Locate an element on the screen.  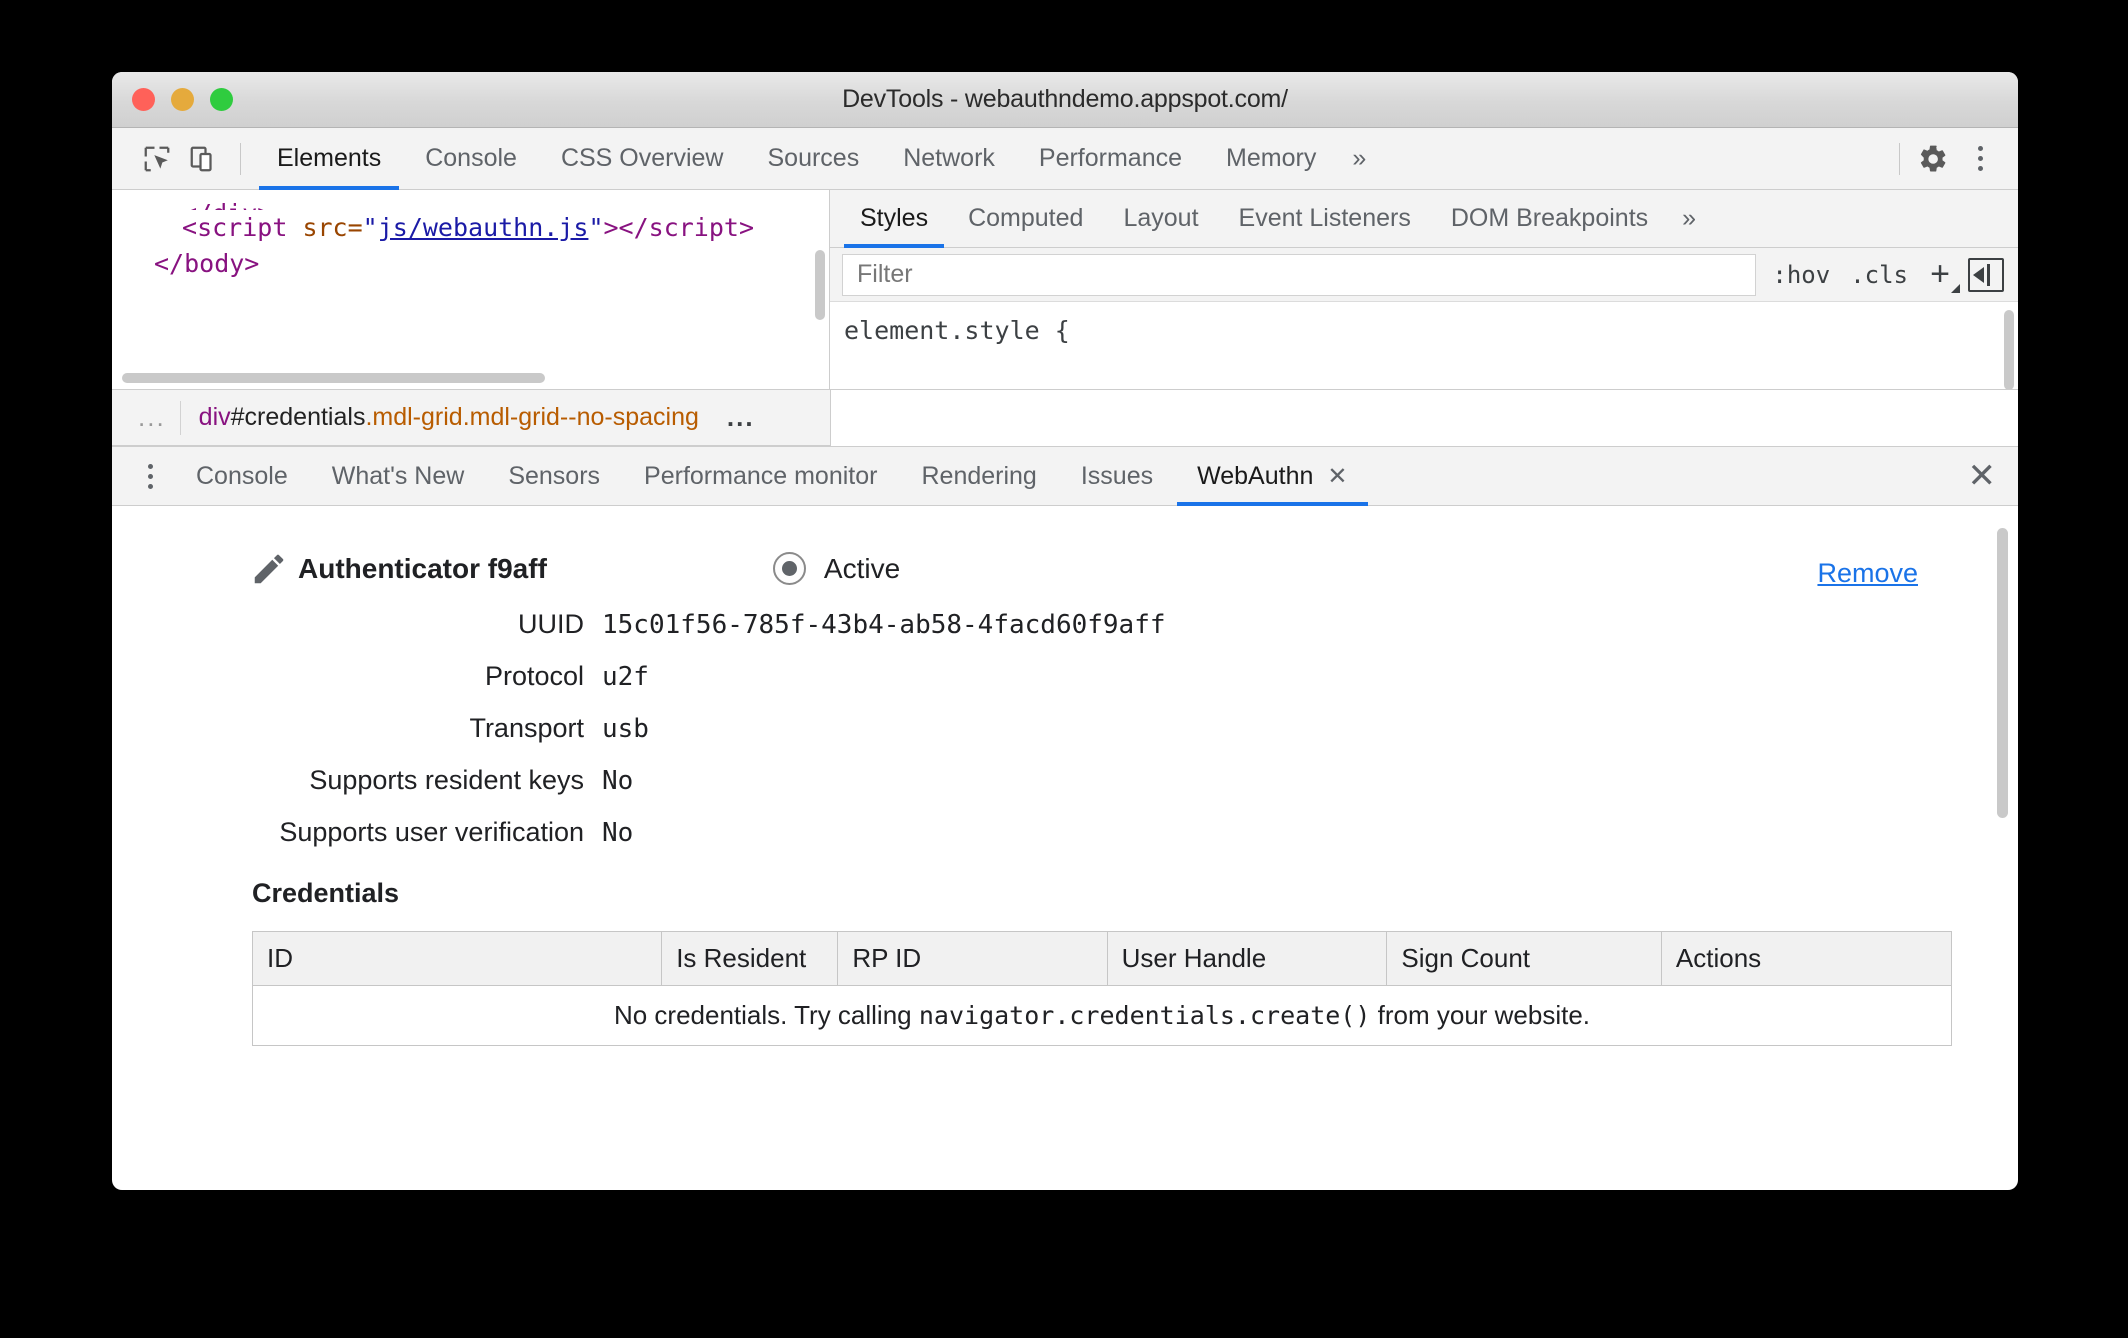
scrollbar-thumb is located at coordinates (334, 378).